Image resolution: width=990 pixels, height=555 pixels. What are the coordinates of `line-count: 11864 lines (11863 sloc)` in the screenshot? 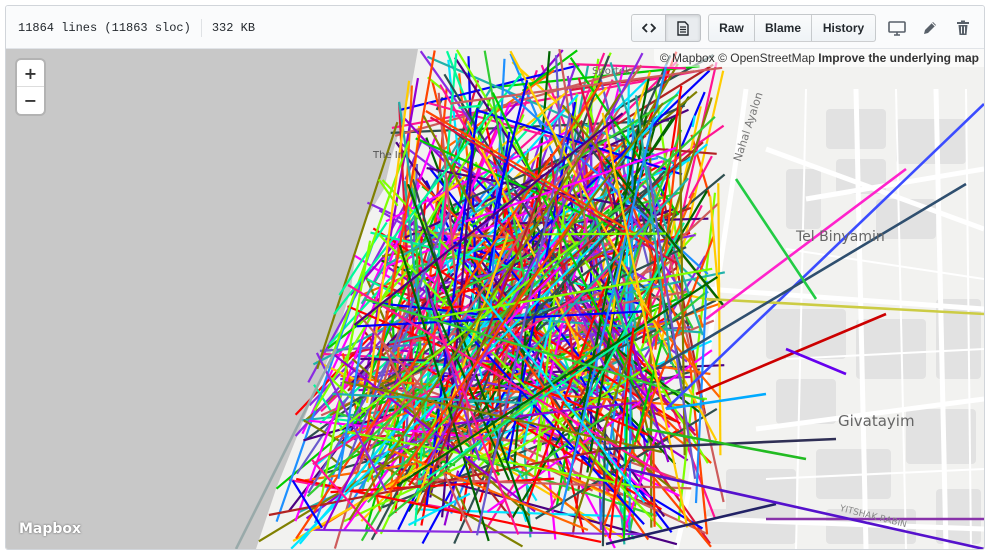 It's located at (104, 28).